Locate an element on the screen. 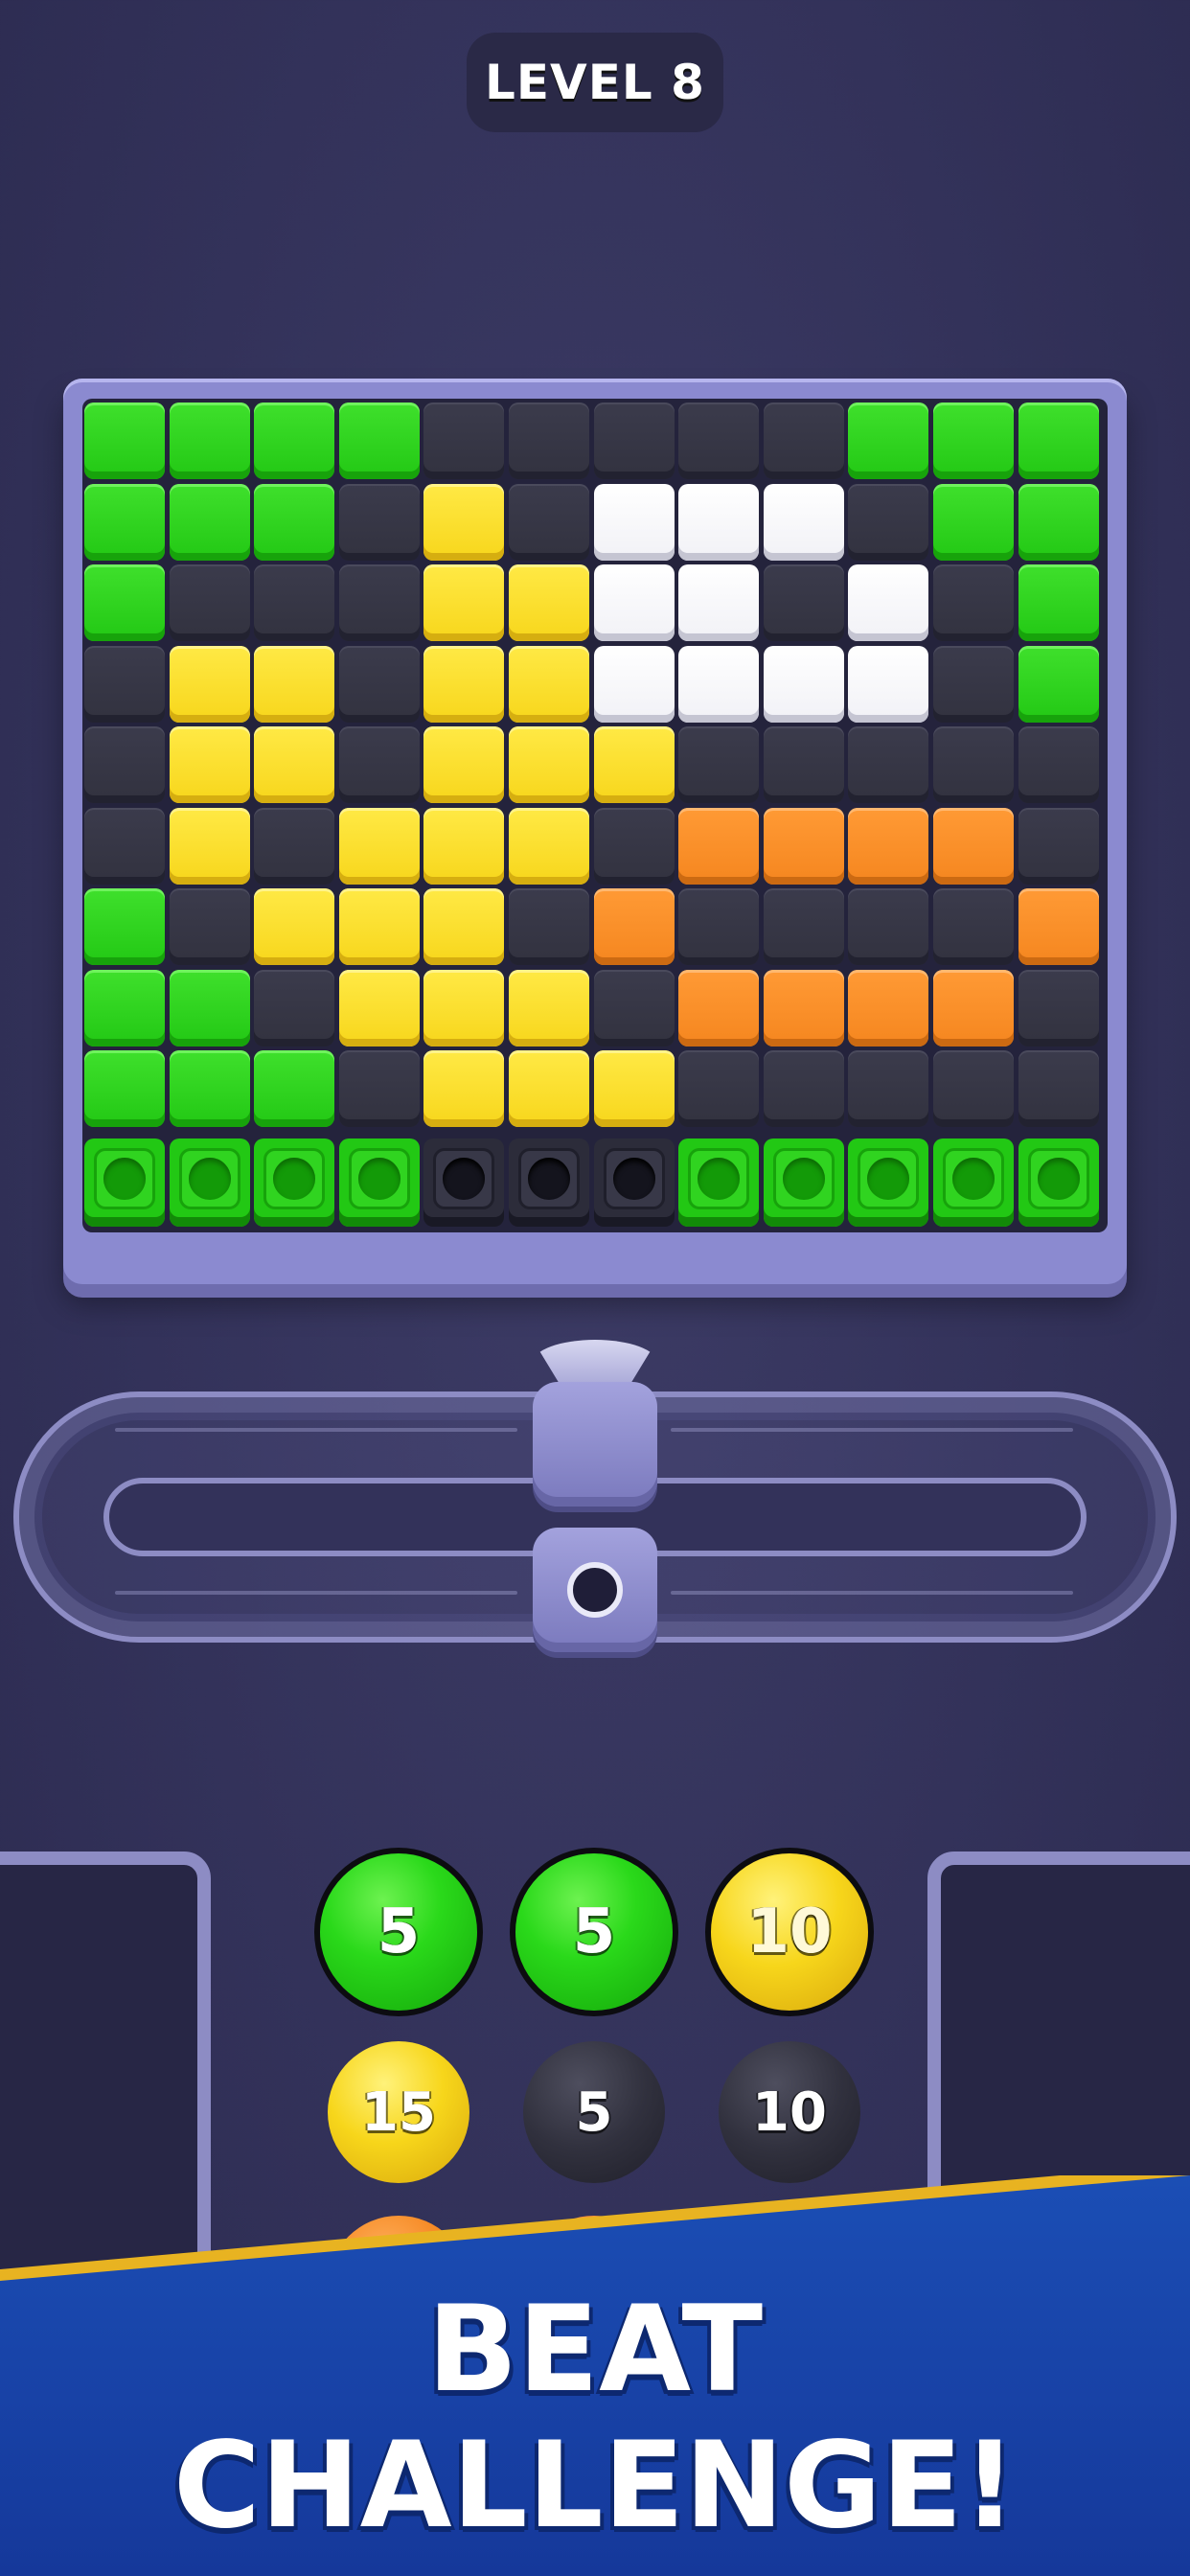 The image size is (1190, 2576). banner-line-1: BEAT is located at coordinates (595, 2350).